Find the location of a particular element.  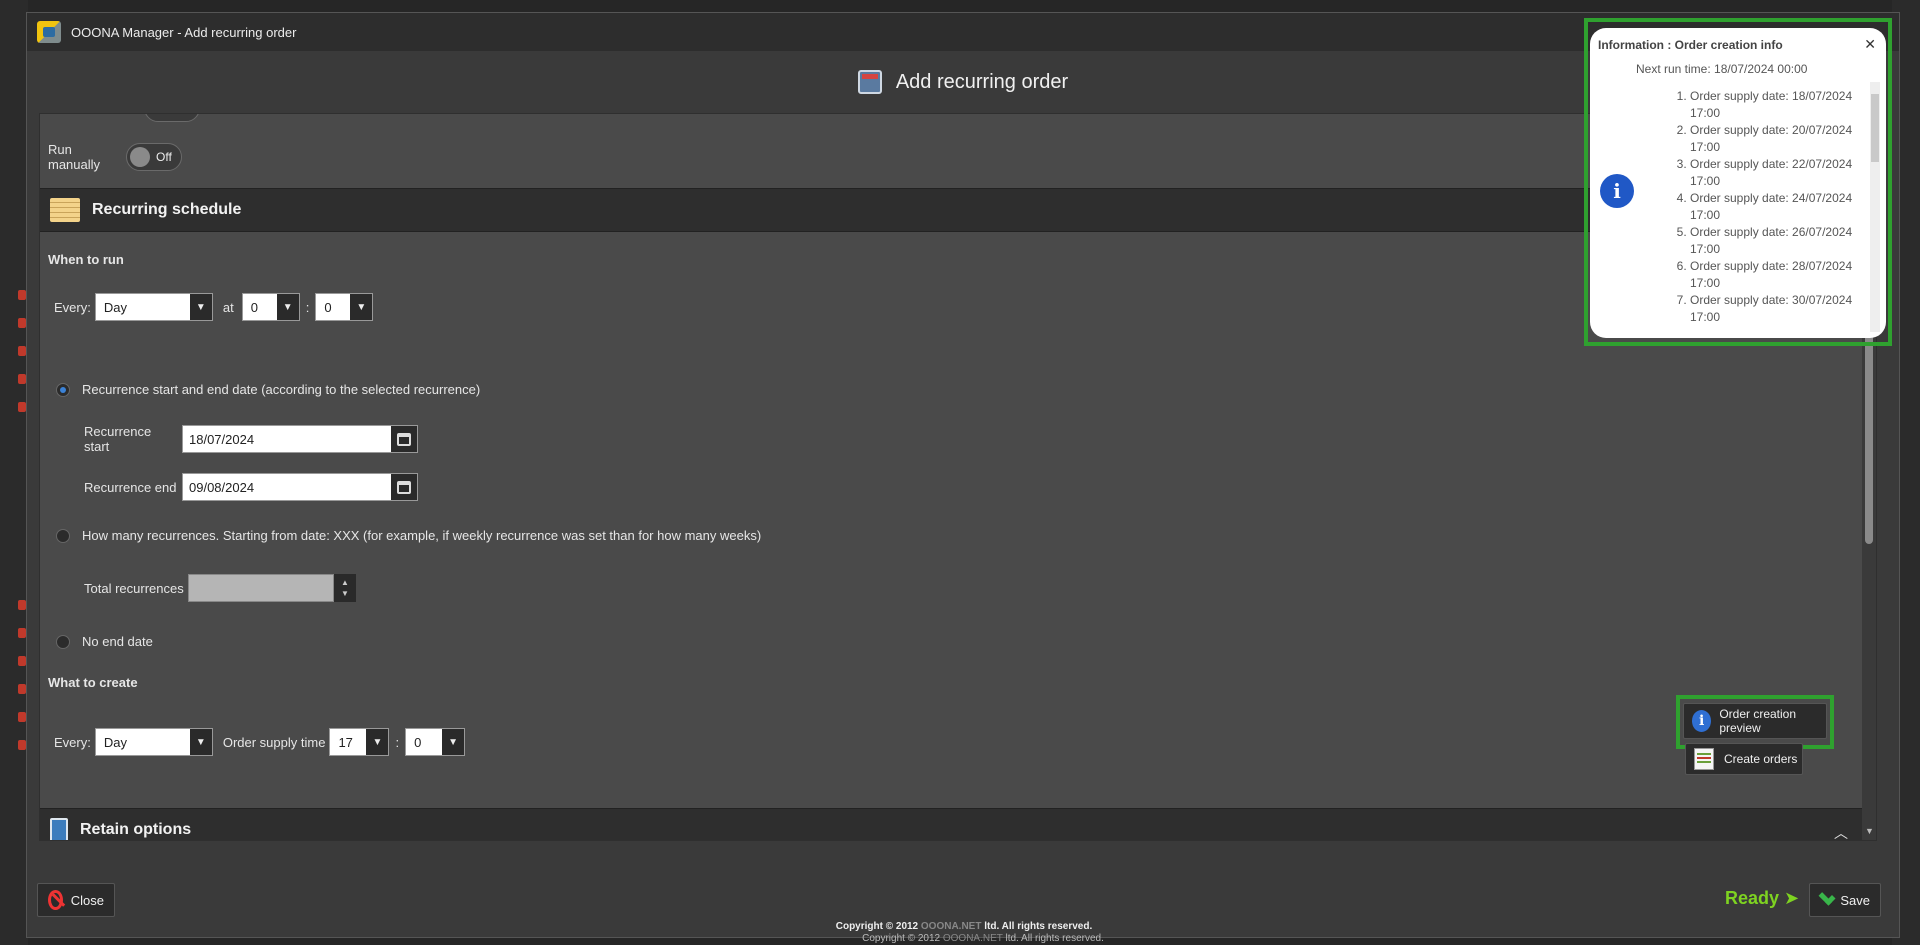

window-title: OOONA Manager - Add recurring order is located at coordinates (184, 32).